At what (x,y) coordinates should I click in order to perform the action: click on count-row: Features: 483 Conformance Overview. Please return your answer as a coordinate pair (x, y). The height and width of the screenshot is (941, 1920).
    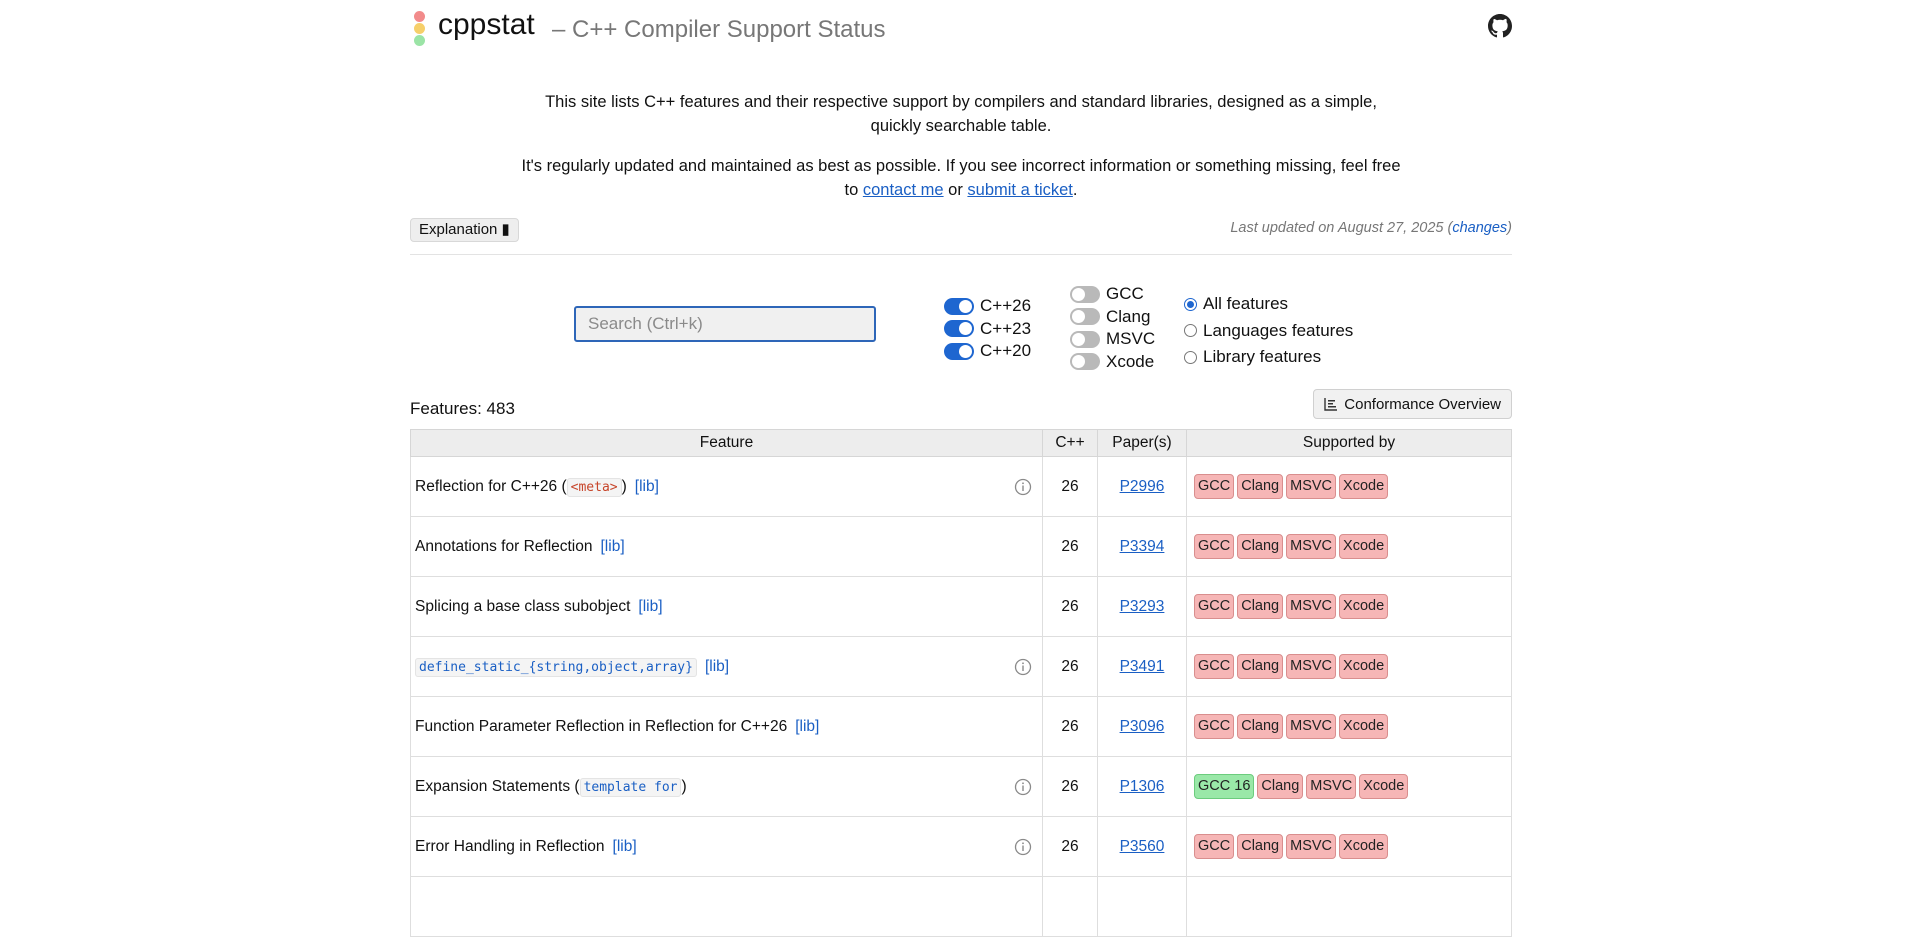
    Looking at the image, I should click on (961, 405).